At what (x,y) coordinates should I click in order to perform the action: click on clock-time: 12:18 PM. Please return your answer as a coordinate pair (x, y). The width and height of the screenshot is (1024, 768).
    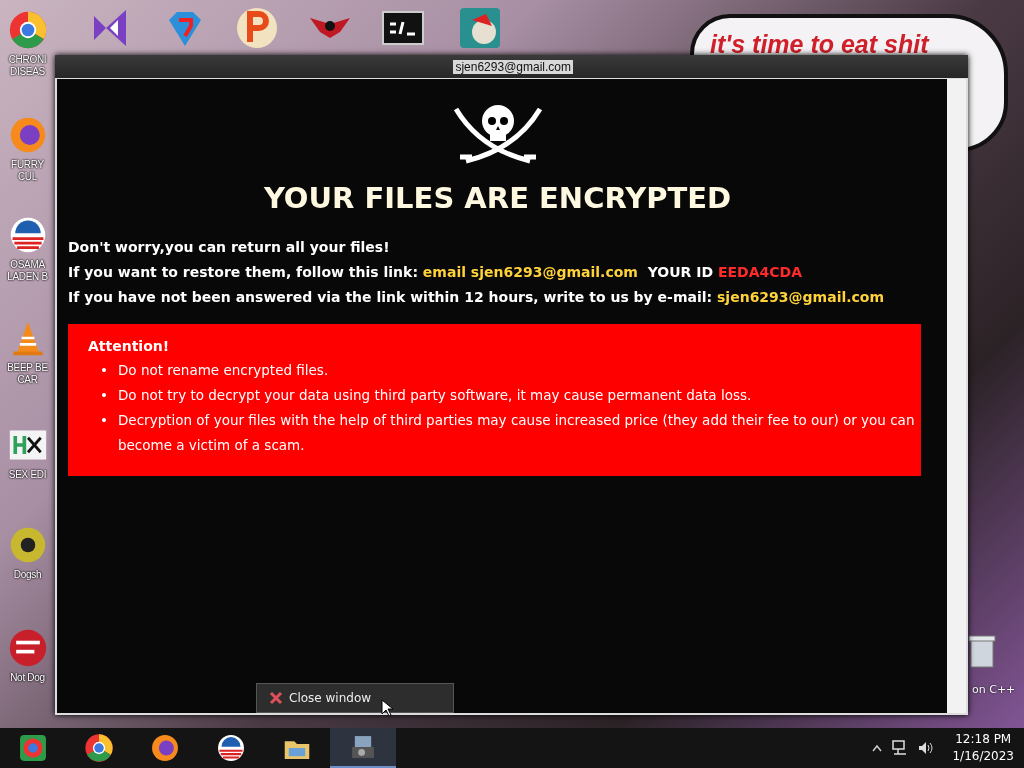
    Looking at the image, I should click on (983, 739).